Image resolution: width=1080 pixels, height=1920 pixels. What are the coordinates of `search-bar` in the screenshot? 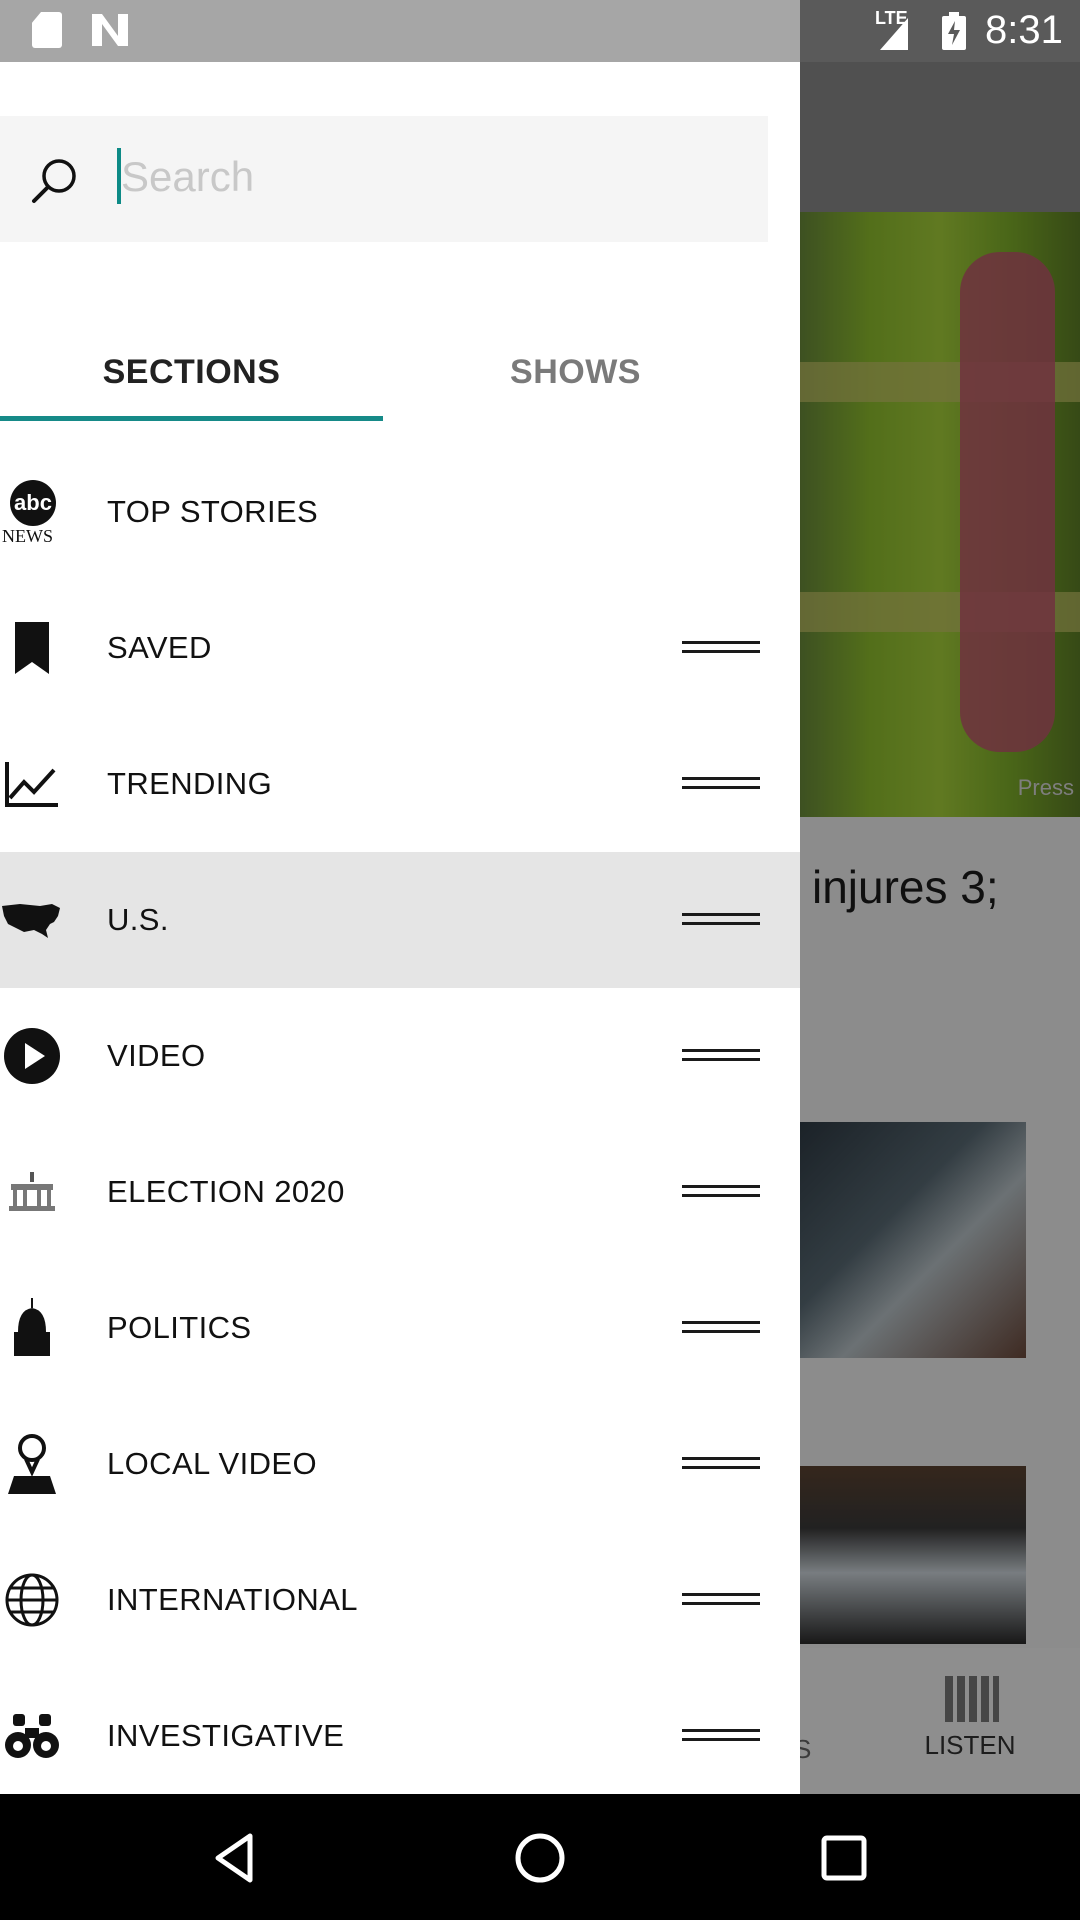 It's located at (384, 179).